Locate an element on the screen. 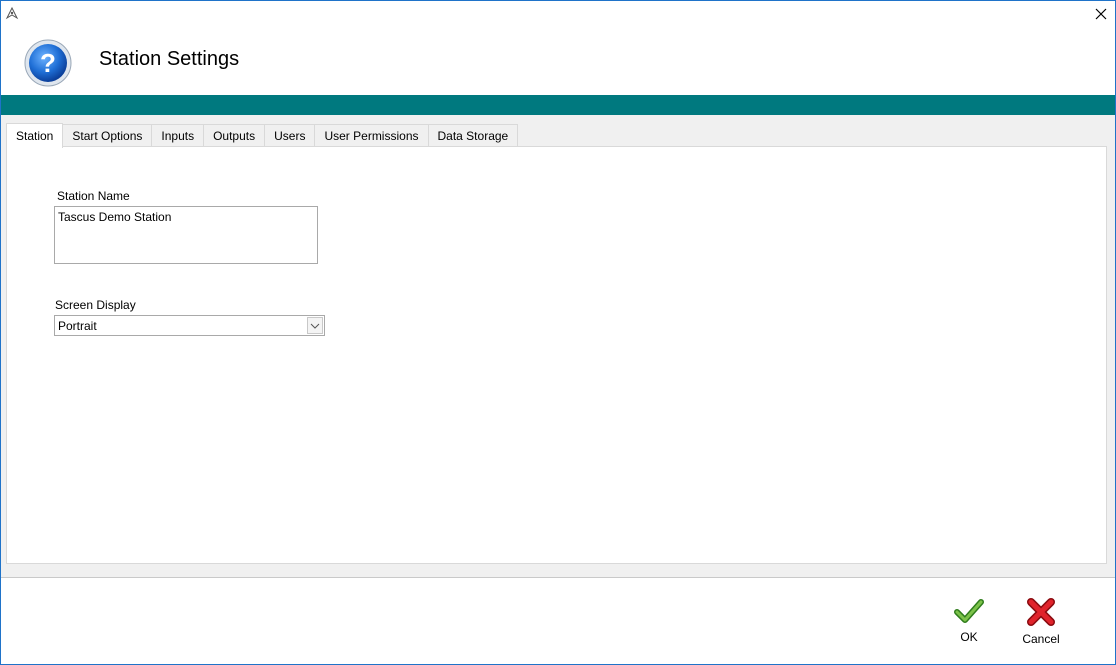 The image size is (1116, 665). red-x-icon is located at coordinates (1041, 612).